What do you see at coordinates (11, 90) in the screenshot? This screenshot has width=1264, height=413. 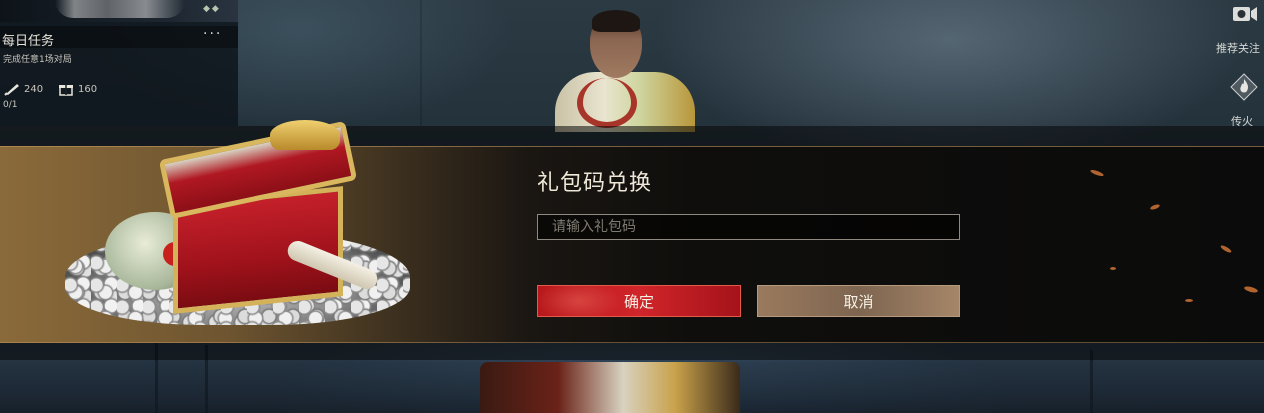 I see `scroll-icon` at bounding box center [11, 90].